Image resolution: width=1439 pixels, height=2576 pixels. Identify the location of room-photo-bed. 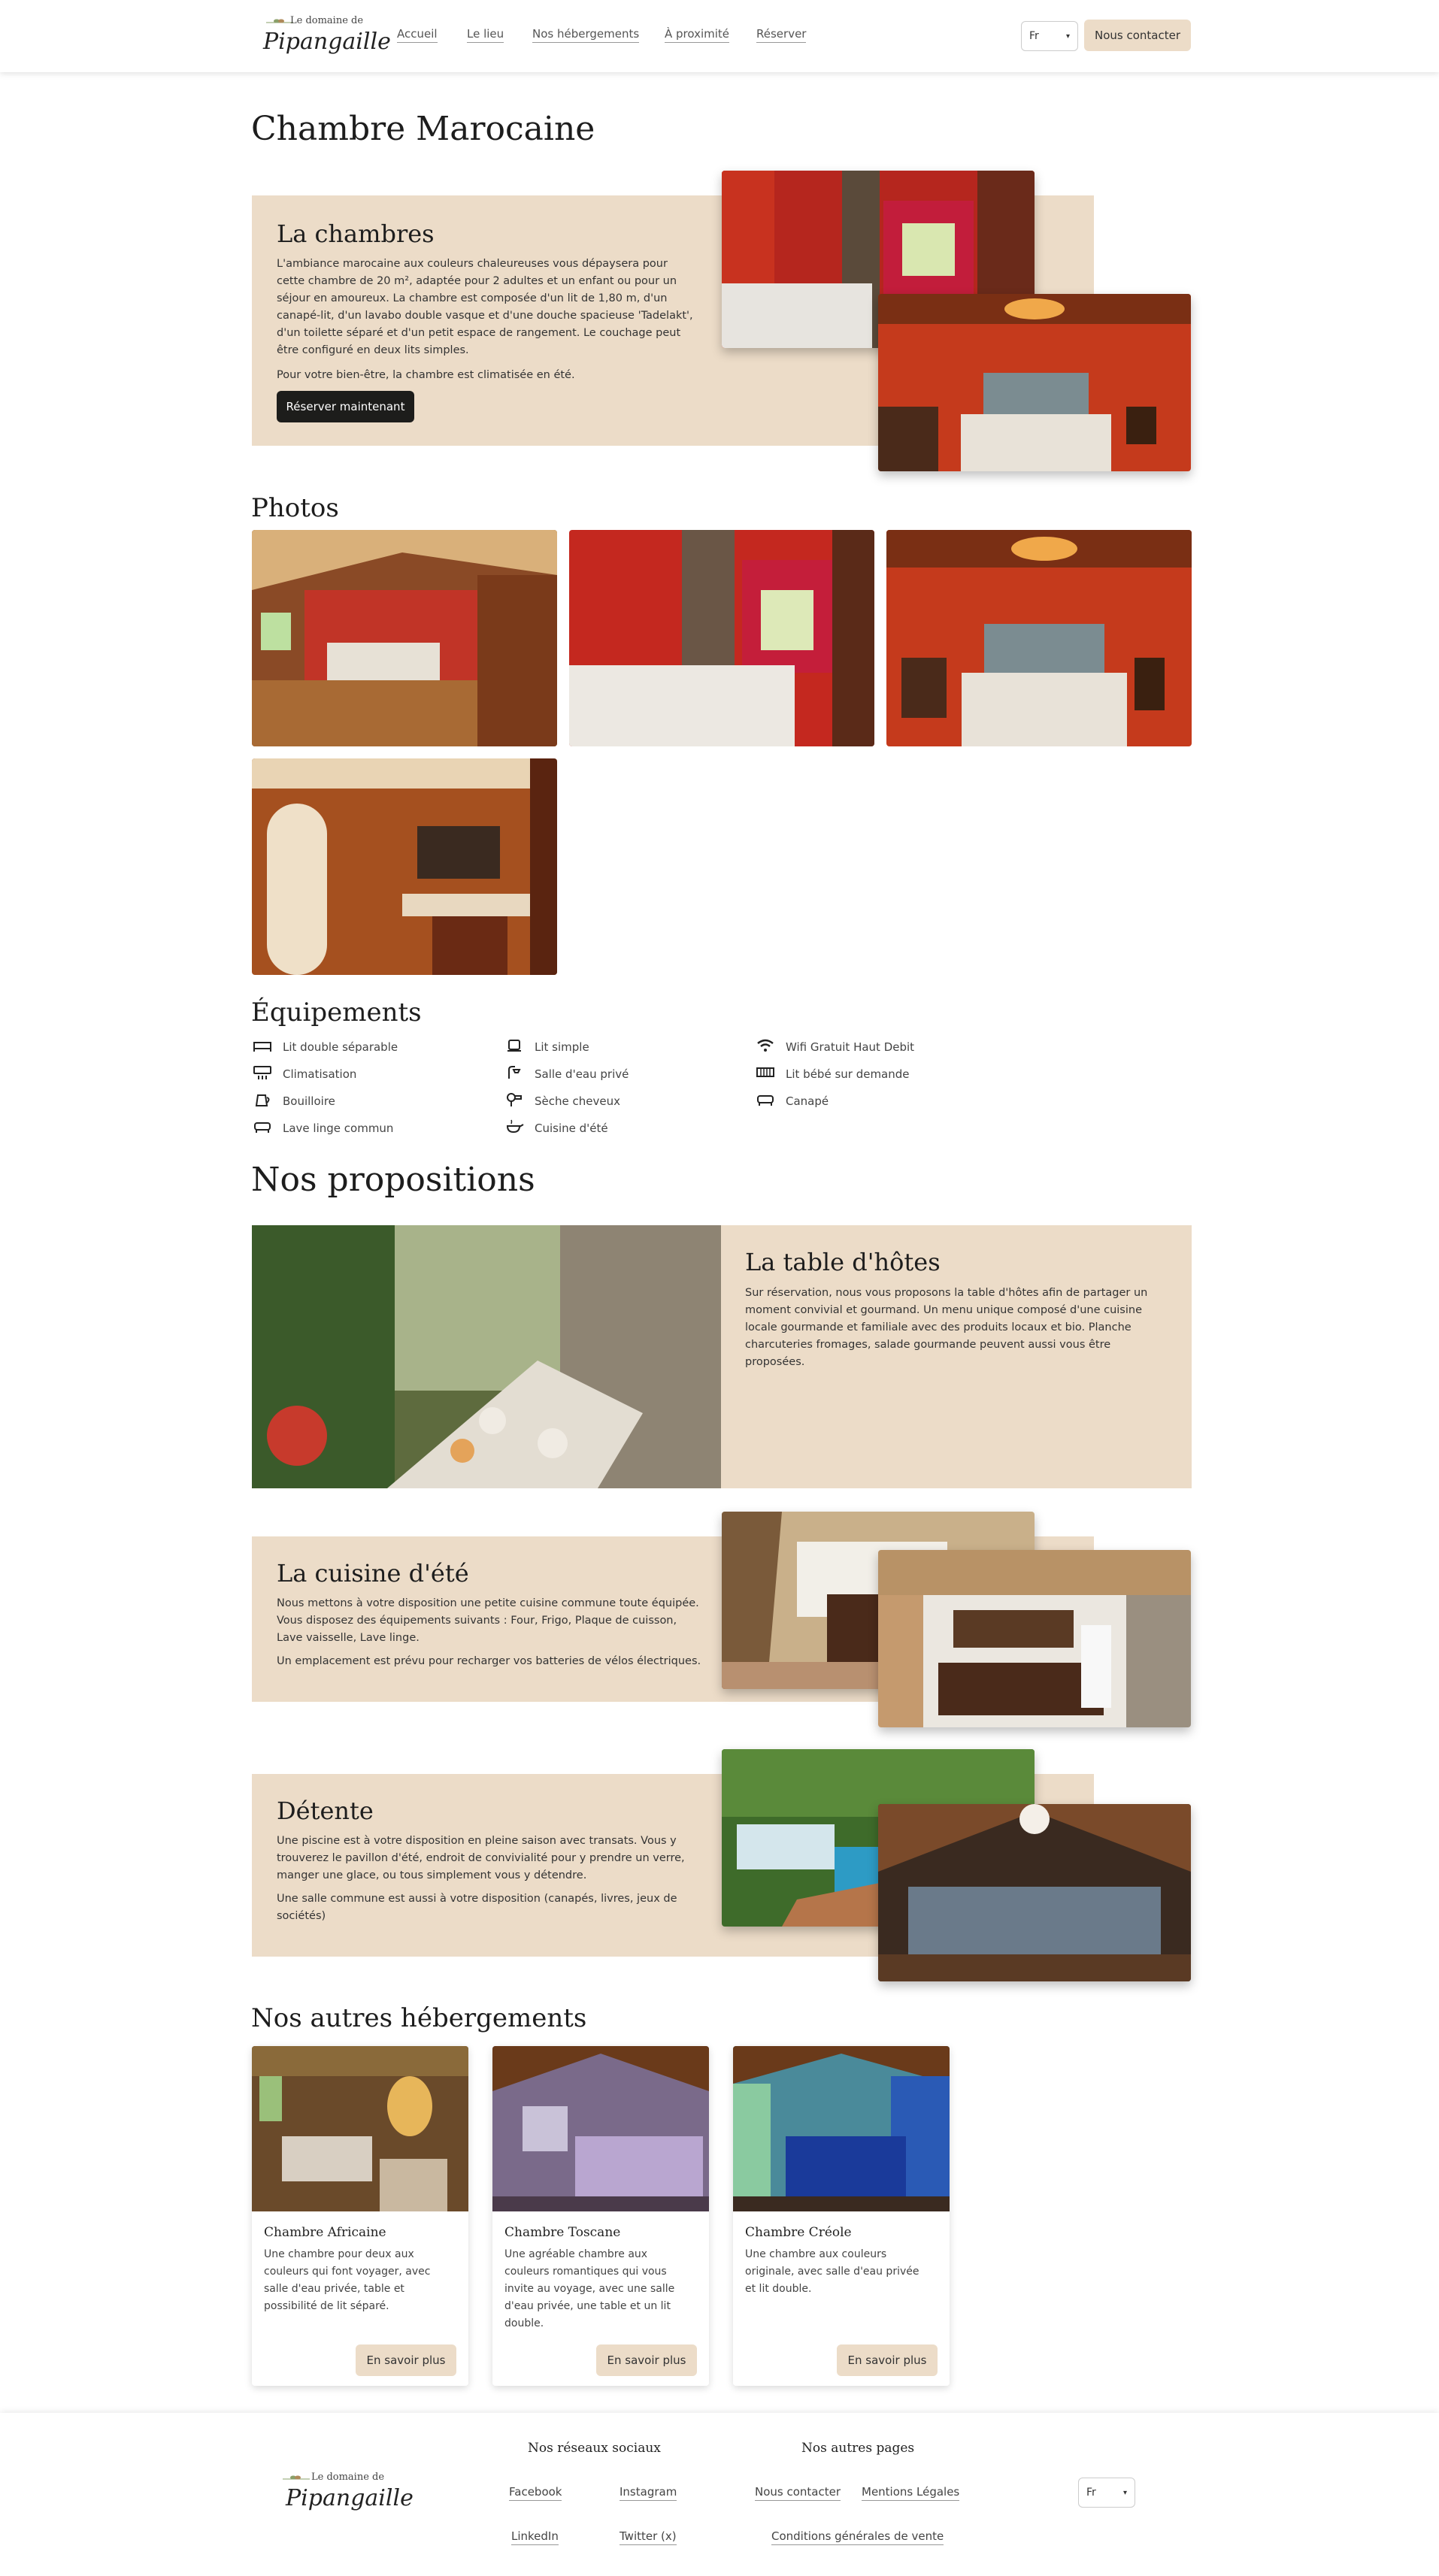
(1034, 382).